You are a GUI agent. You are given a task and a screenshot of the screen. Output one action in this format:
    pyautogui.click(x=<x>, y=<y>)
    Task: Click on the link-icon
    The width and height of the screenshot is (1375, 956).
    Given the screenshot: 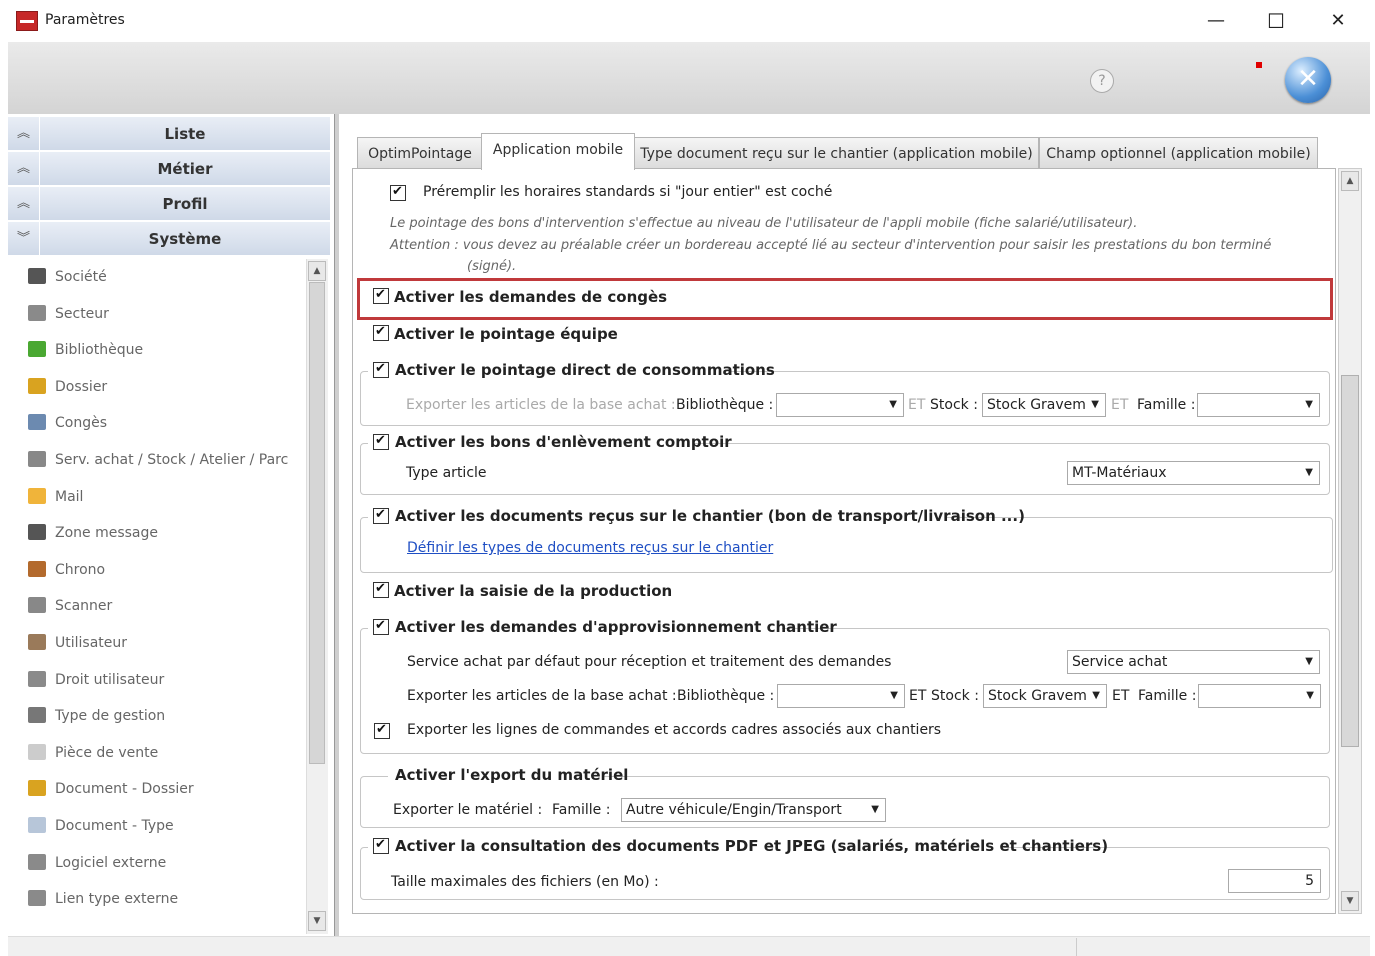 What is the action you would take?
    pyautogui.click(x=37, y=898)
    